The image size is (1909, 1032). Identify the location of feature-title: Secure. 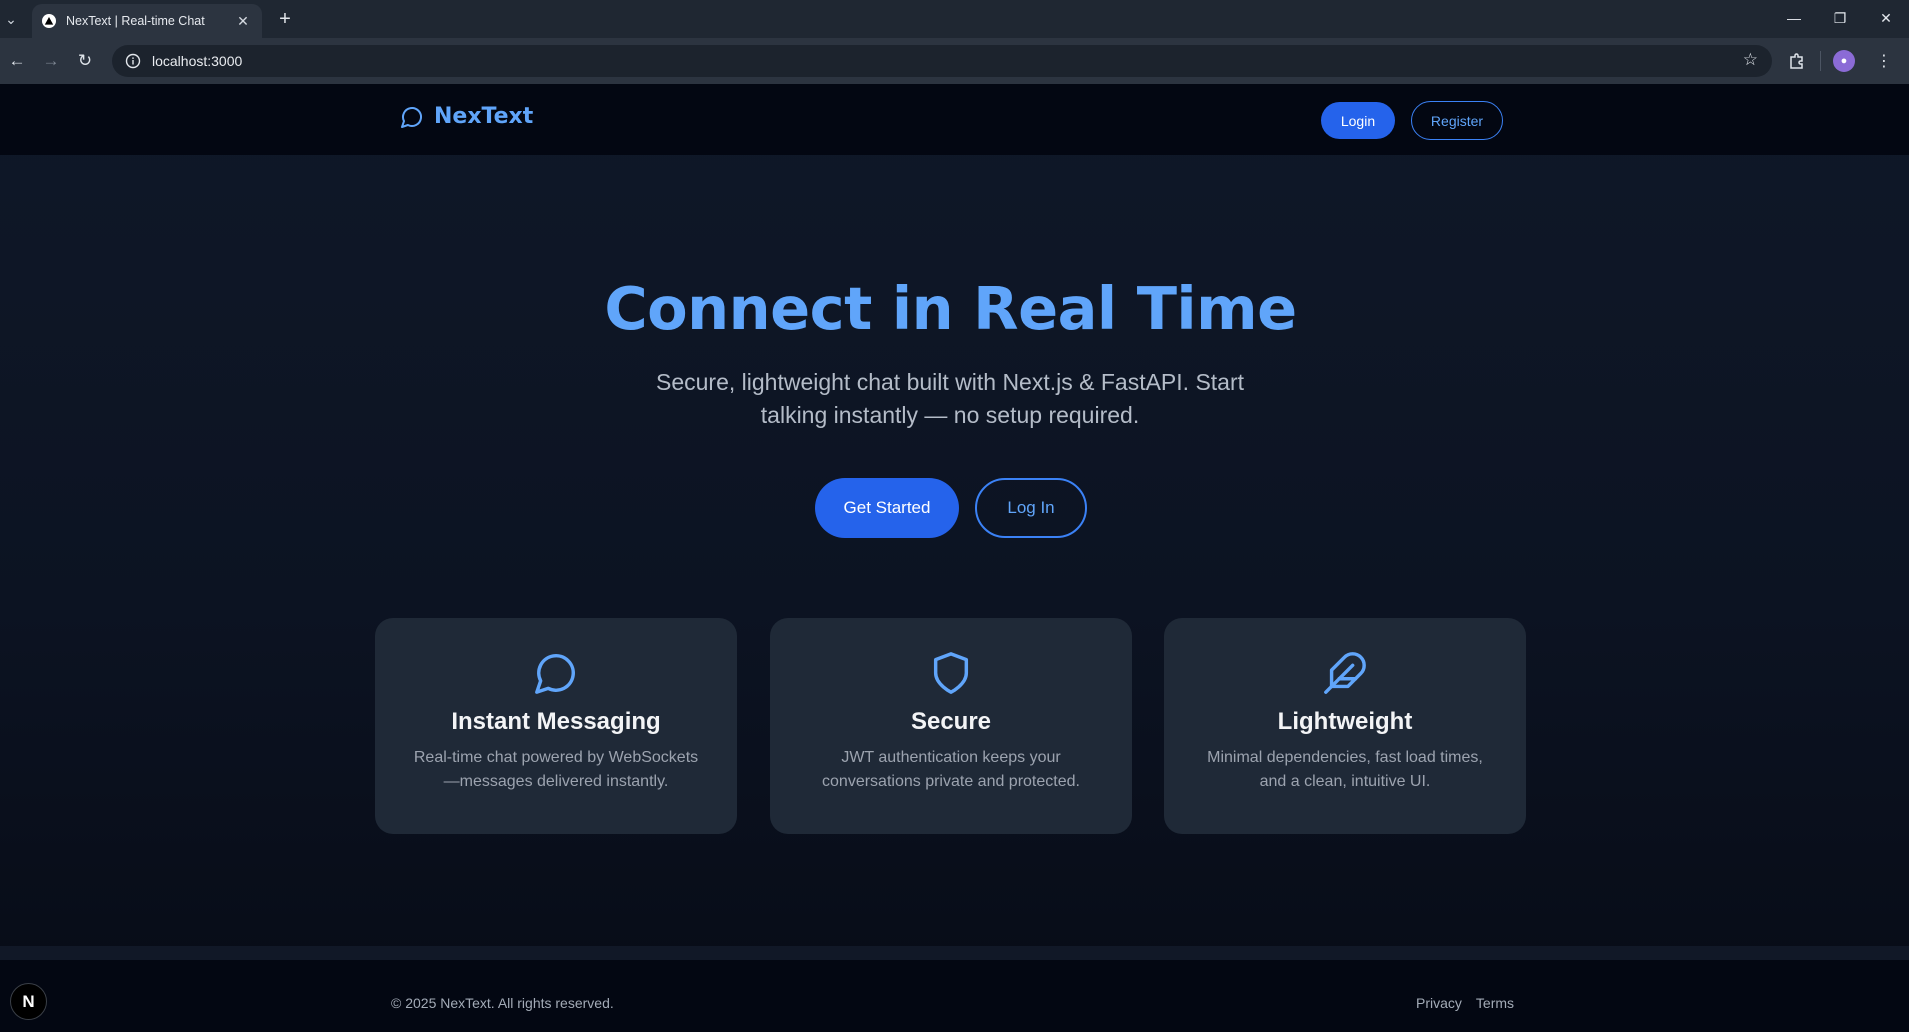
(951, 721).